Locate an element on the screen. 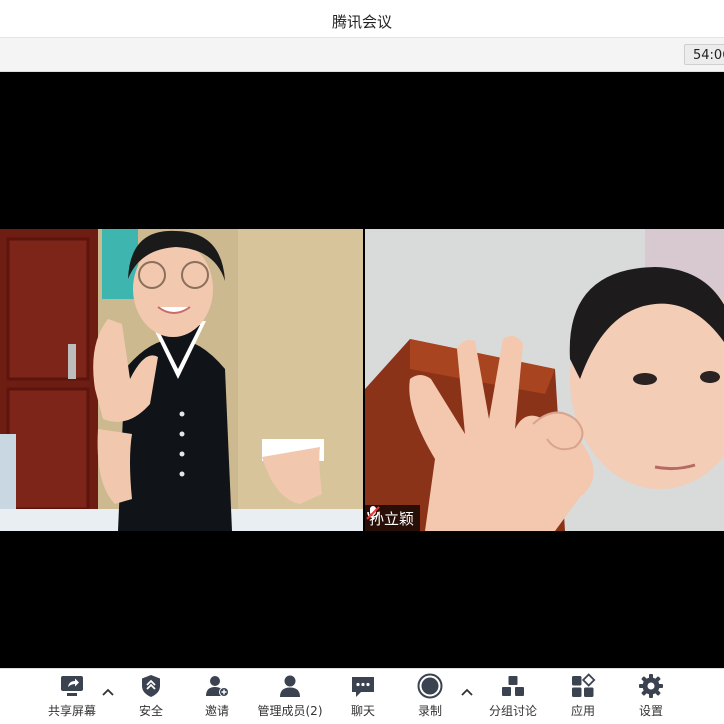  share-screen-label: 共享屏幕 is located at coordinates (71, 711).